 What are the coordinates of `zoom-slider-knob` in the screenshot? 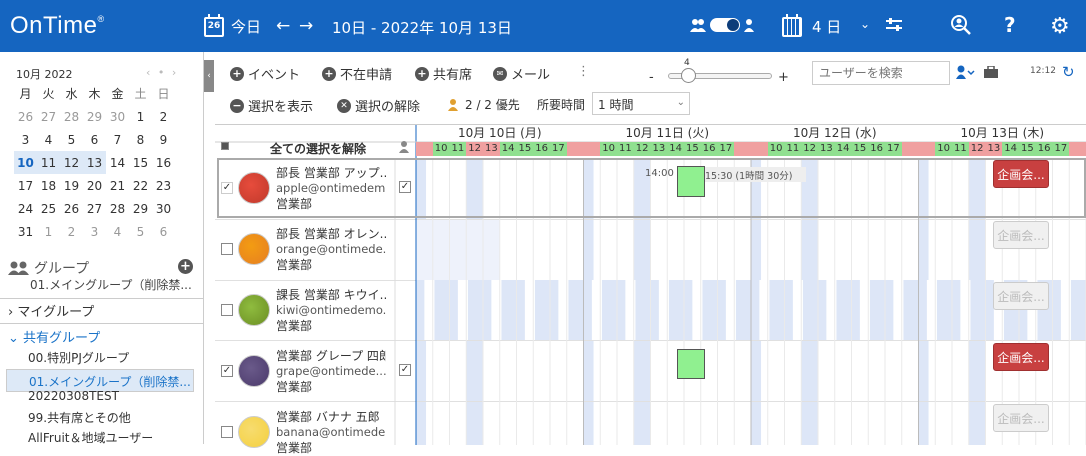 It's located at (688, 75).